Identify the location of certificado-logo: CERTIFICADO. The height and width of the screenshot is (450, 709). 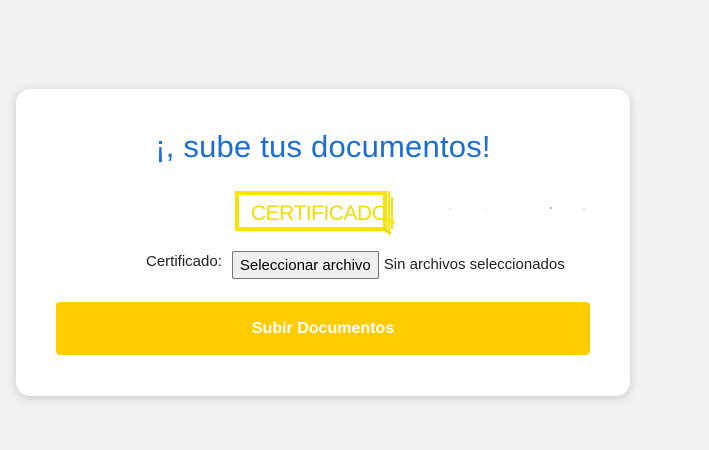
(323, 215).